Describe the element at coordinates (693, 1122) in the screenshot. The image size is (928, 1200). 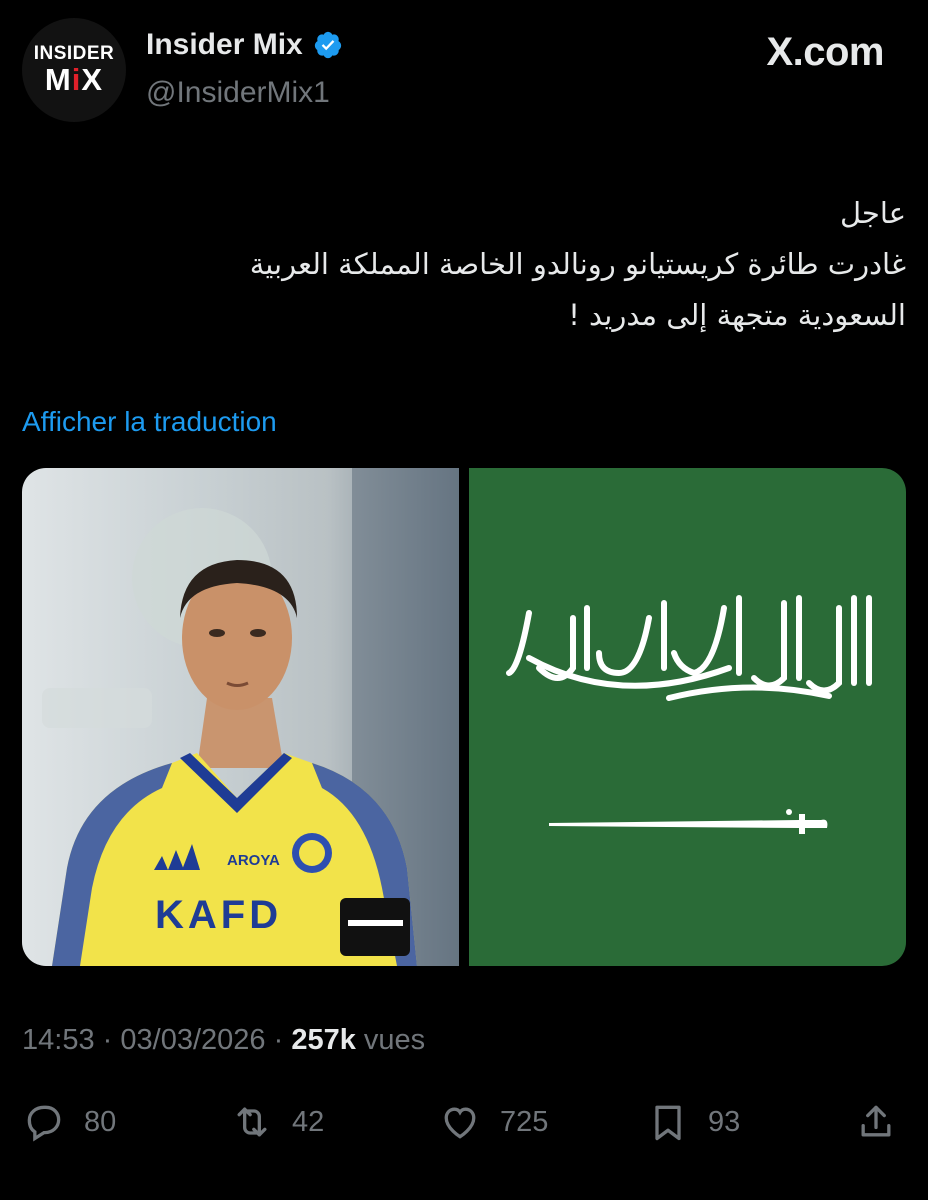
I see `bookmark-button: 93` at that location.